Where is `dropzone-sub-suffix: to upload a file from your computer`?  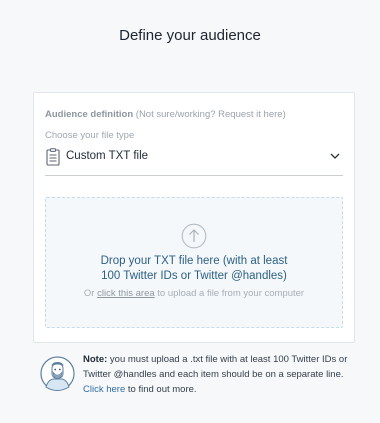 dropzone-sub-suffix: to upload a file from your computer is located at coordinates (229, 293).